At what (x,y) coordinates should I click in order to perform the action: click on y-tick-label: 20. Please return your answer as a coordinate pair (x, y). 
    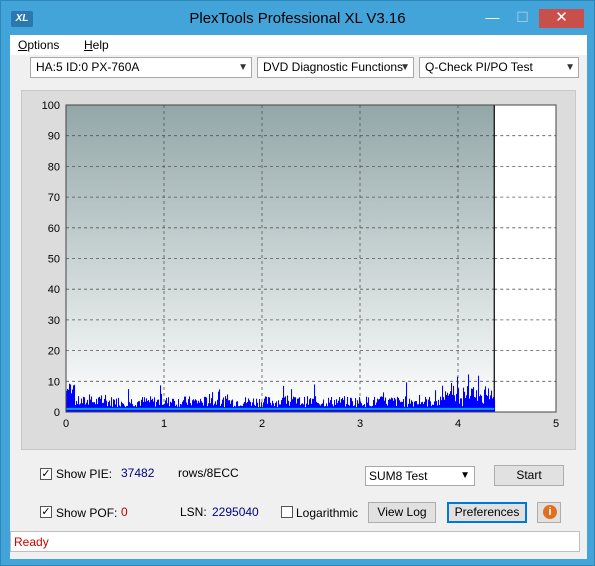
    Looking at the image, I should click on (54, 352).